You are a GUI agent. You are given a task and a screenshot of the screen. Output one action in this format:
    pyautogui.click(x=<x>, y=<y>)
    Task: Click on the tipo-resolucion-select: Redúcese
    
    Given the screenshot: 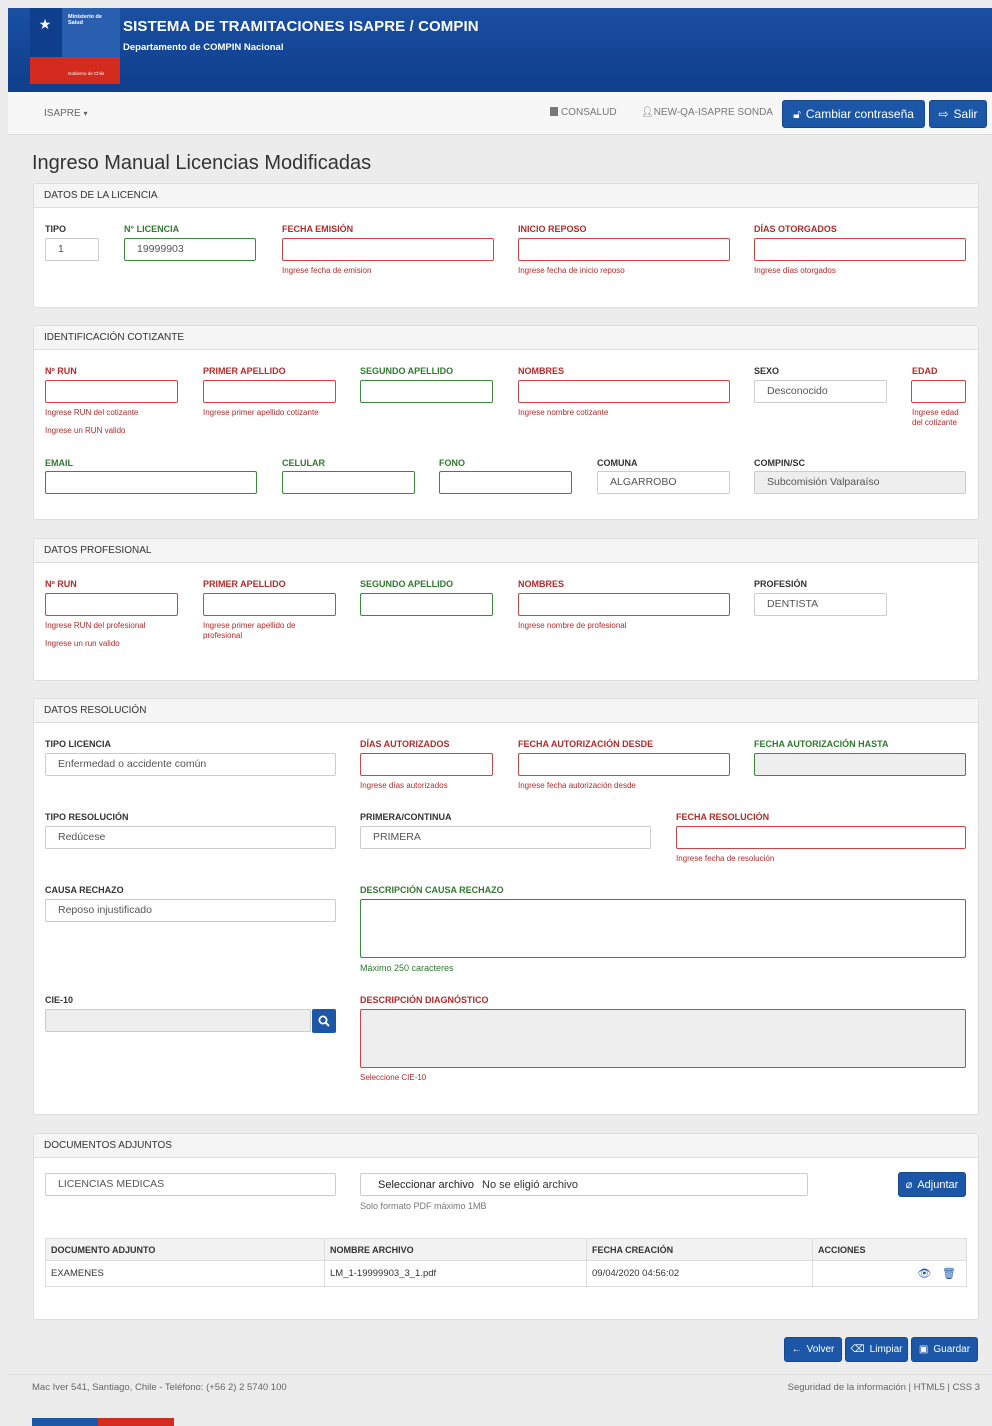 What is the action you would take?
    pyautogui.click(x=190, y=837)
    